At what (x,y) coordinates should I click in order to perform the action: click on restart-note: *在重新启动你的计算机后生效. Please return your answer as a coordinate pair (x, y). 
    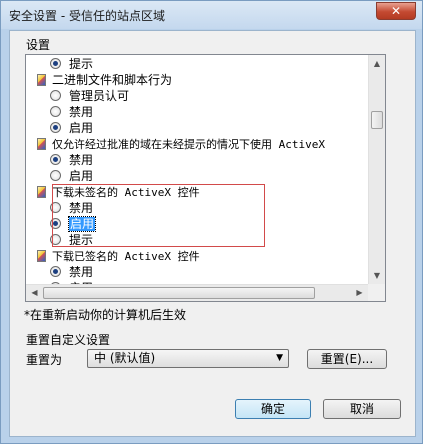
    Looking at the image, I should click on (105, 315).